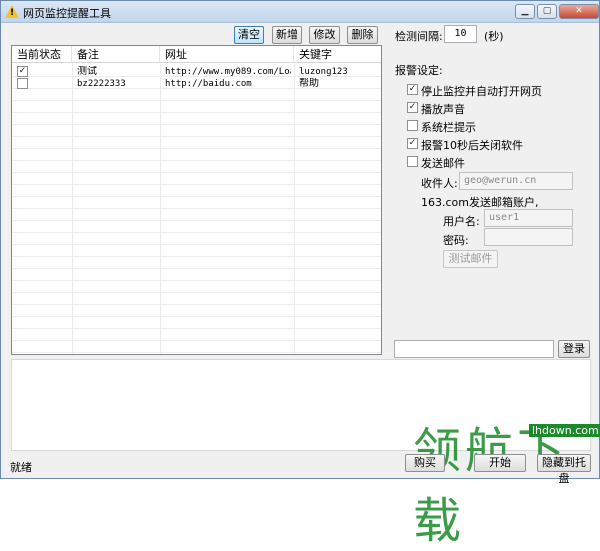 Image resolution: width=600 pixels, height=551 pixels. What do you see at coordinates (412, 161) in the screenshot?
I see `send-mail-checkbox` at bounding box center [412, 161].